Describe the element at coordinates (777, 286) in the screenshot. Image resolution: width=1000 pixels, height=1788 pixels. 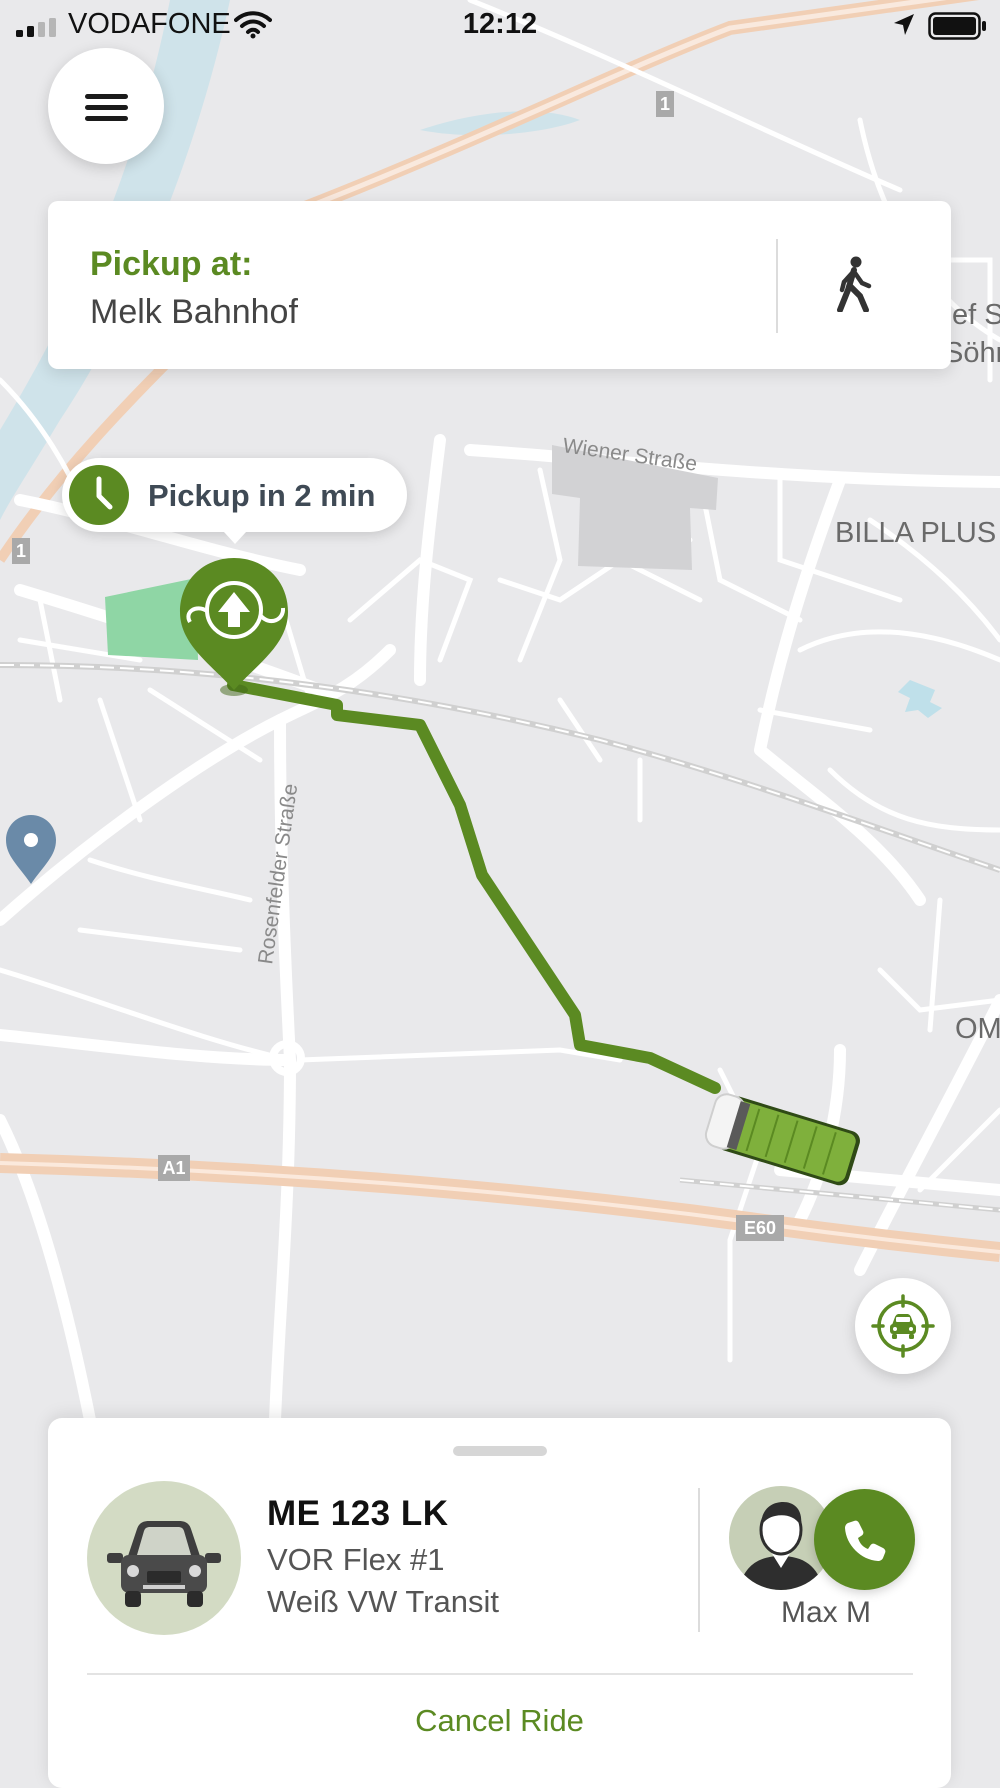
I see `pickup-divider` at that location.